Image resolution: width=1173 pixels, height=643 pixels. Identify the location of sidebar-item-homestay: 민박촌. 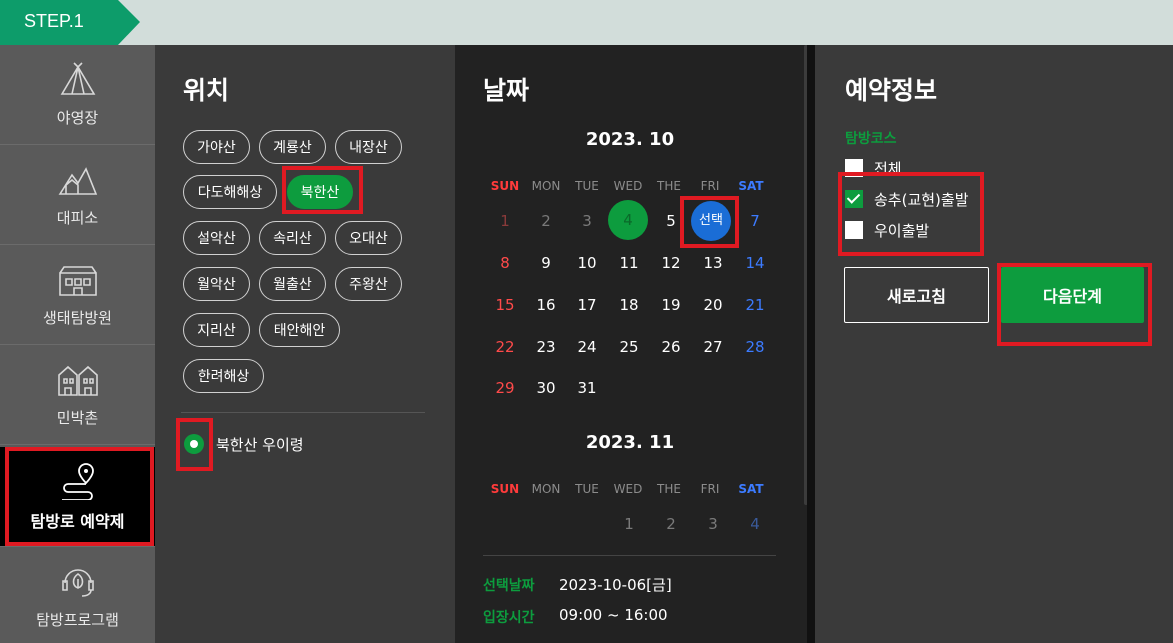
(77, 395).